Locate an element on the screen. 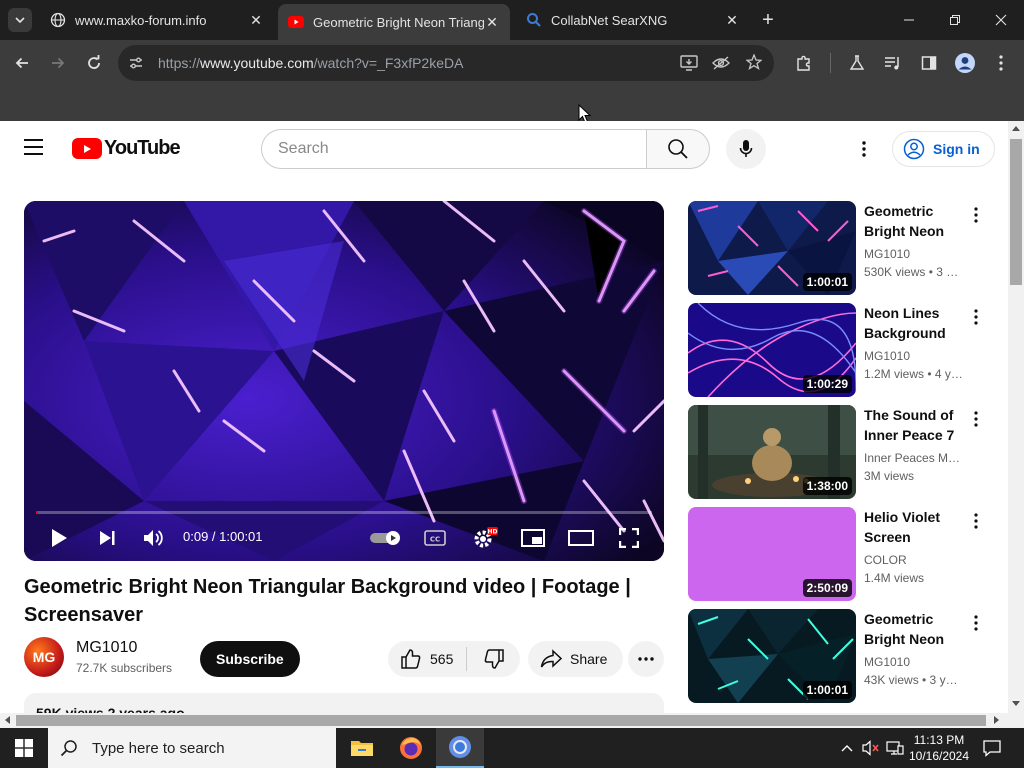 The image size is (1024, 768). search-button is located at coordinates (678, 149).